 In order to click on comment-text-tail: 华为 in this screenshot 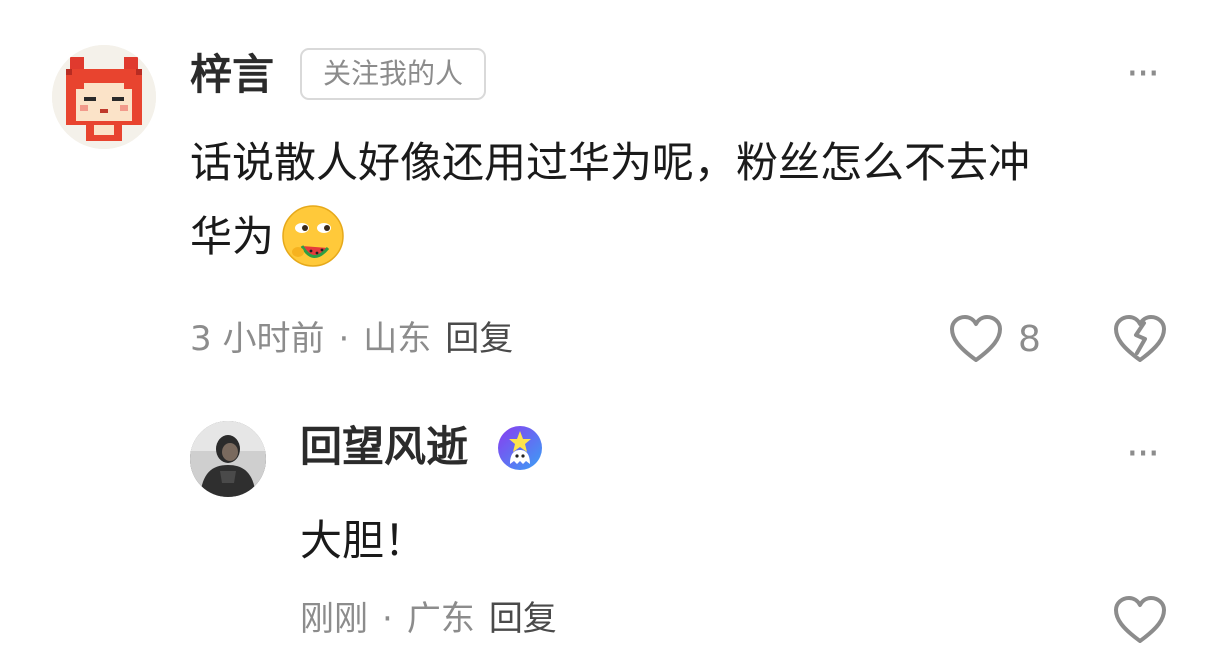, I will do `click(232, 236)`.